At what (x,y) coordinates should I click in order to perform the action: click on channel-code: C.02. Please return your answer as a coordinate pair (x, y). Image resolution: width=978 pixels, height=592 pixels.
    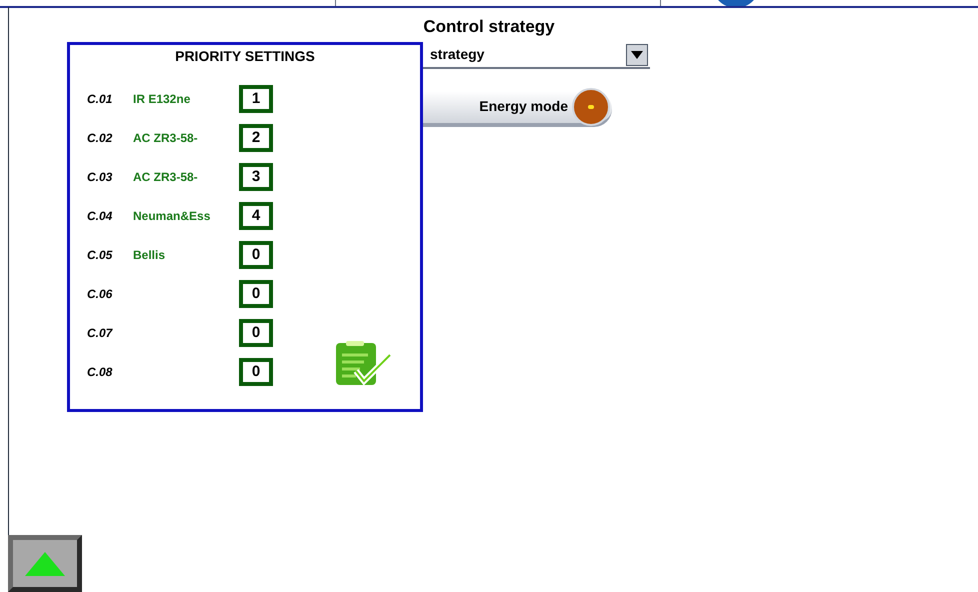
    Looking at the image, I should click on (100, 138).